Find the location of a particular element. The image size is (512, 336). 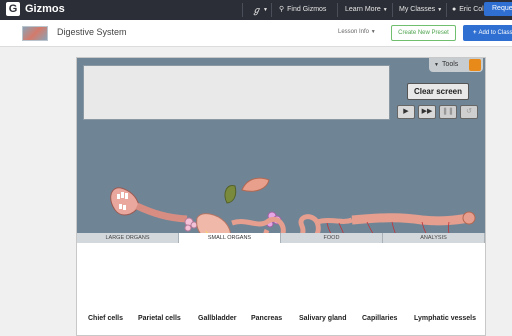

mouth-illustration is located at coordinates (125, 201).